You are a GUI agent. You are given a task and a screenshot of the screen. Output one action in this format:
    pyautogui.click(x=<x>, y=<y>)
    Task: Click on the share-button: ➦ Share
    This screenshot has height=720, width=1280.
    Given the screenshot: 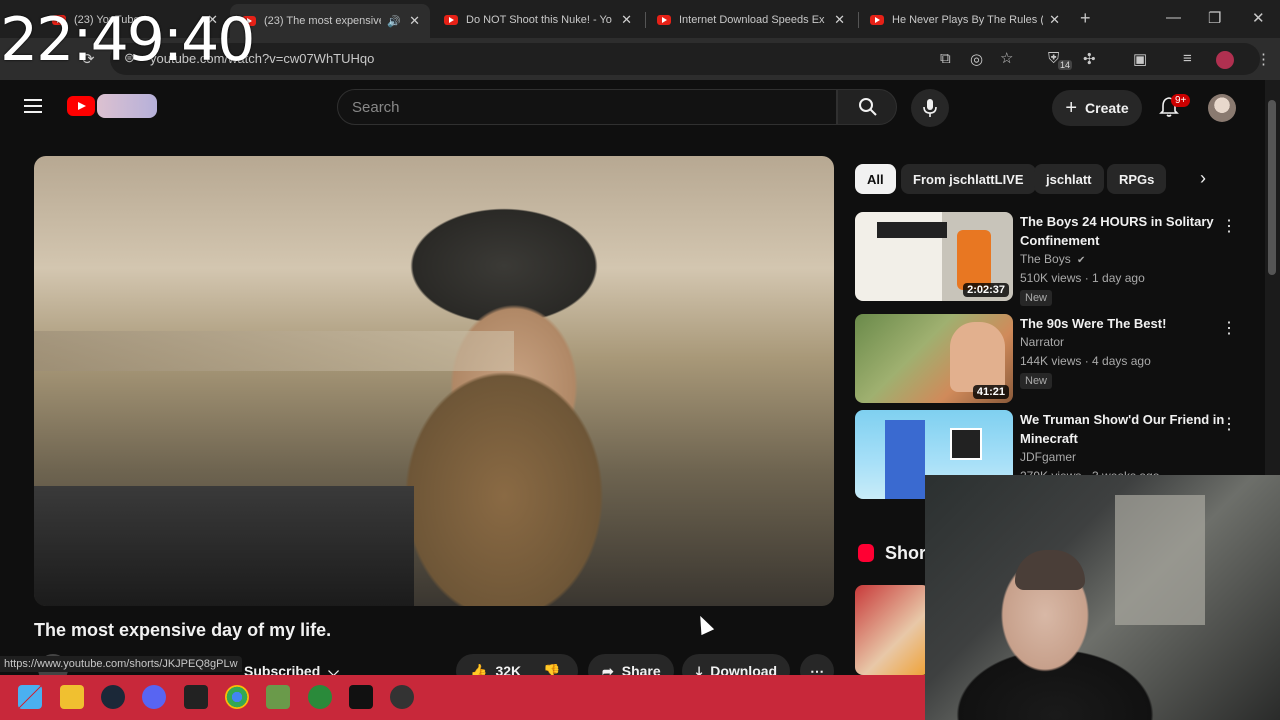 What is the action you would take?
    pyautogui.click(x=631, y=665)
    